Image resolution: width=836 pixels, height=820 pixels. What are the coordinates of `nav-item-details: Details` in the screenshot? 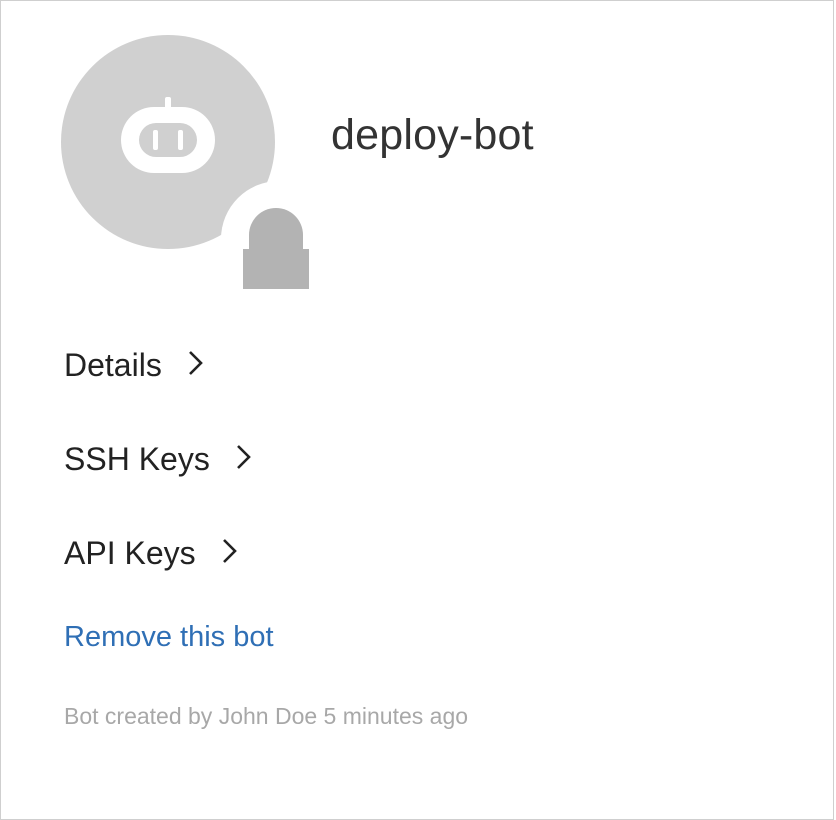 It's located at (158, 365).